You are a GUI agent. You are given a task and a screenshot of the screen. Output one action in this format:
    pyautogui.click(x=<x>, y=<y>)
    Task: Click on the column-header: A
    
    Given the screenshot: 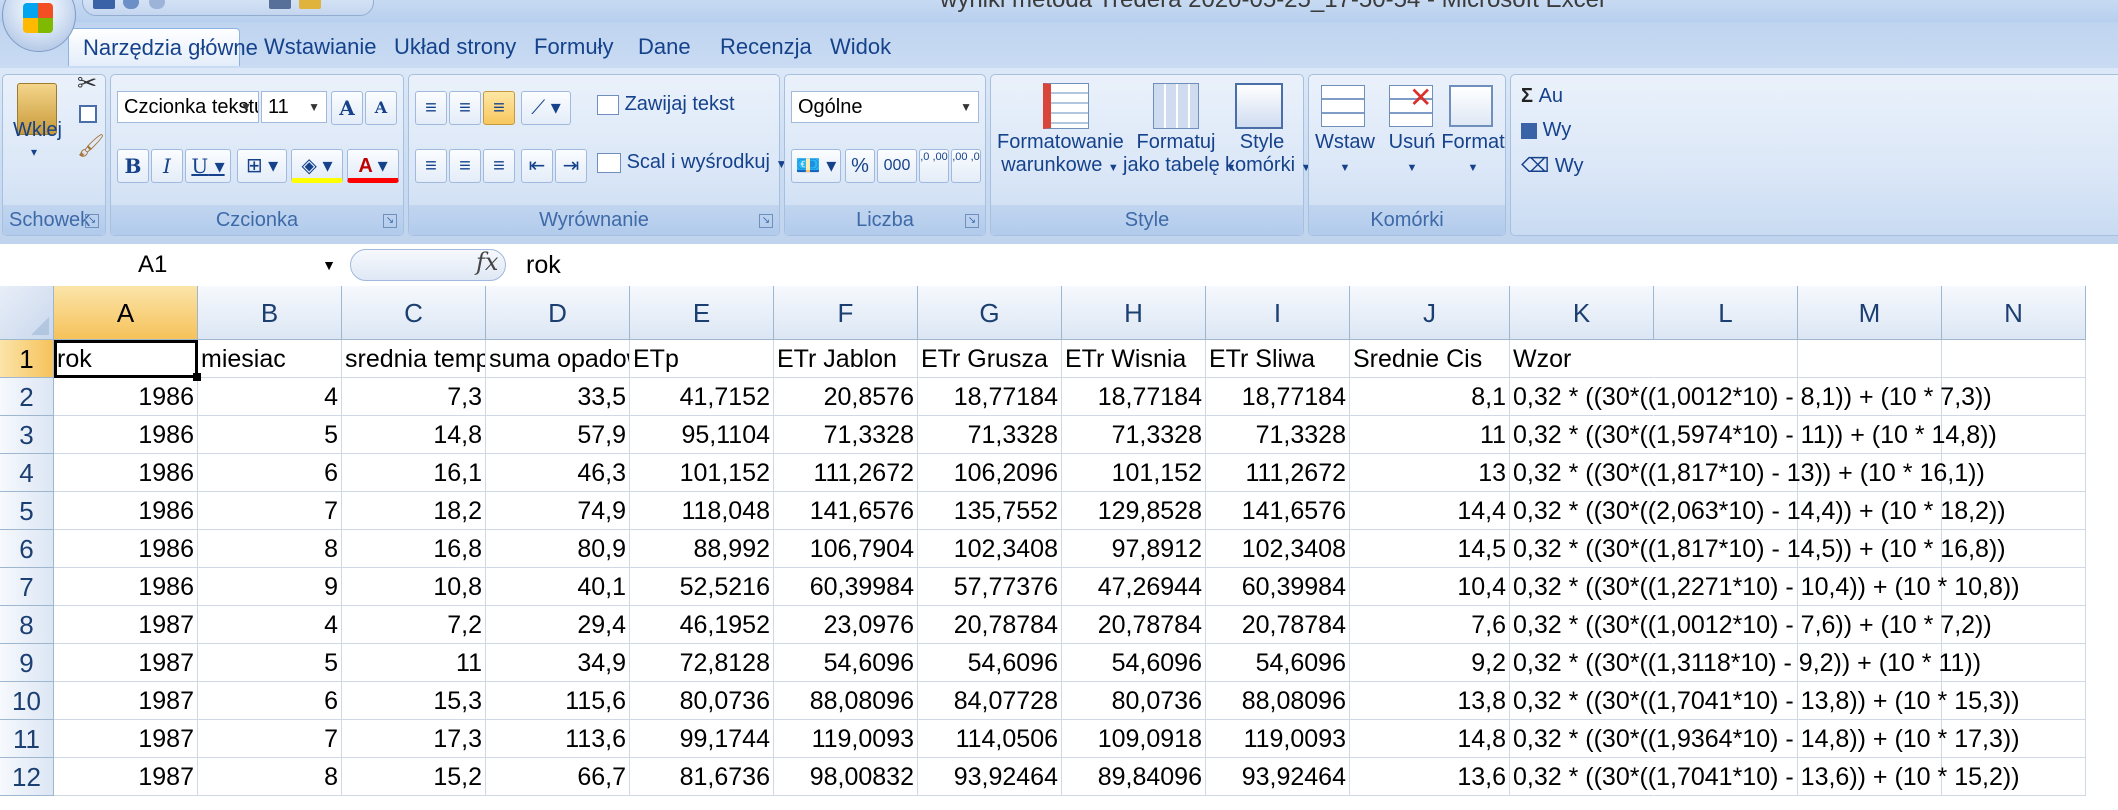 What is the action you would take?
    pyautogui.click(x=126, y=313)
    